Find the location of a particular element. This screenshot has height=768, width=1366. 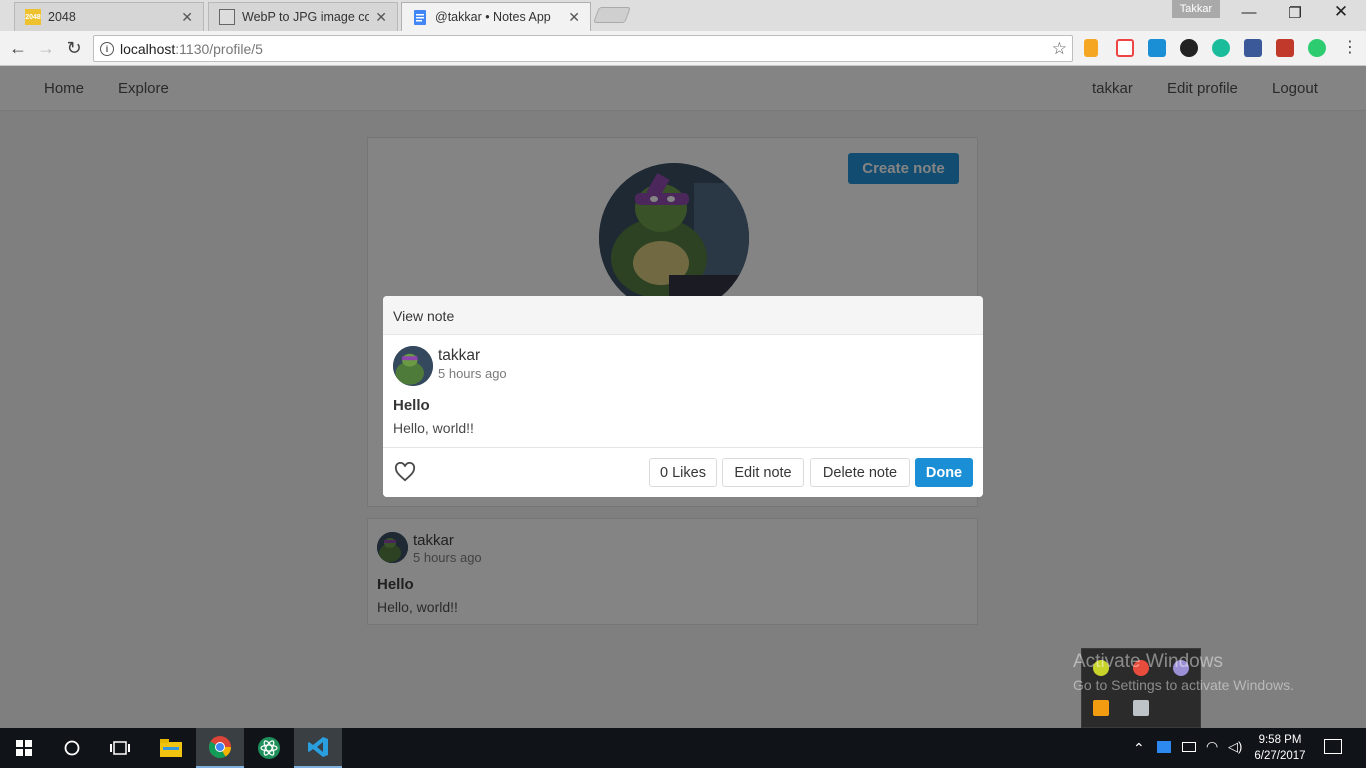

modal-note-timestamp: 5 hours ago is located at coordinates (472, 373).